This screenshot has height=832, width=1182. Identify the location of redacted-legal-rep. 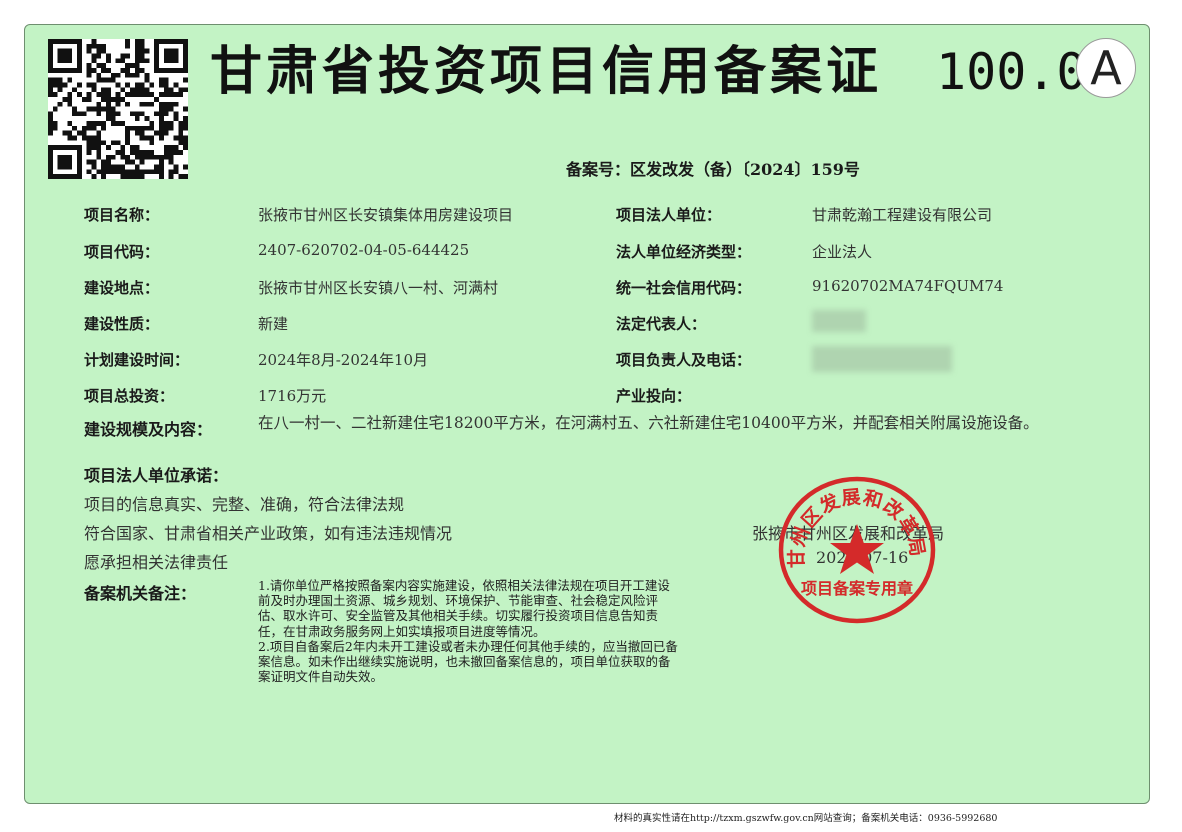
(839, 321).